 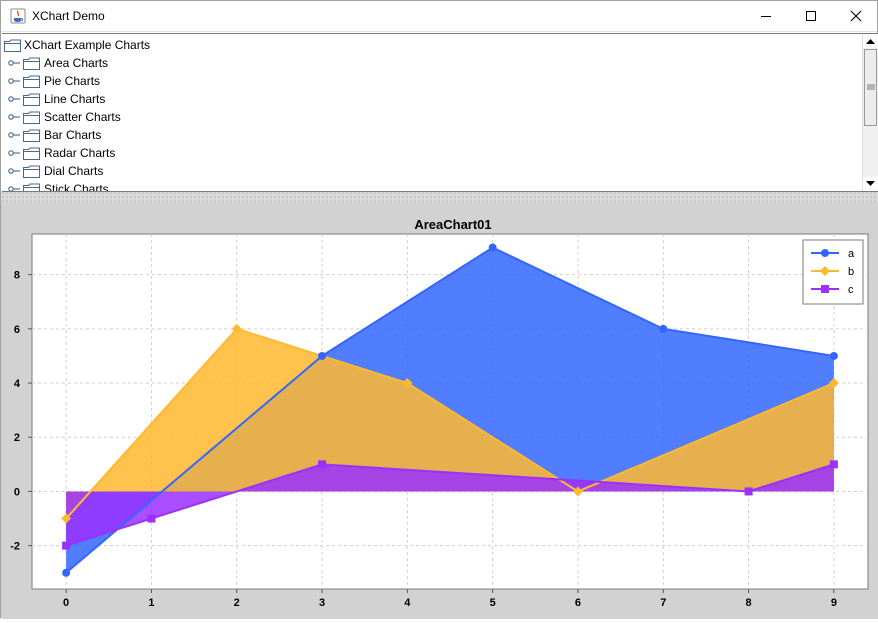 I want to click on x-tick-label: 6, so click(x=578, y=603).